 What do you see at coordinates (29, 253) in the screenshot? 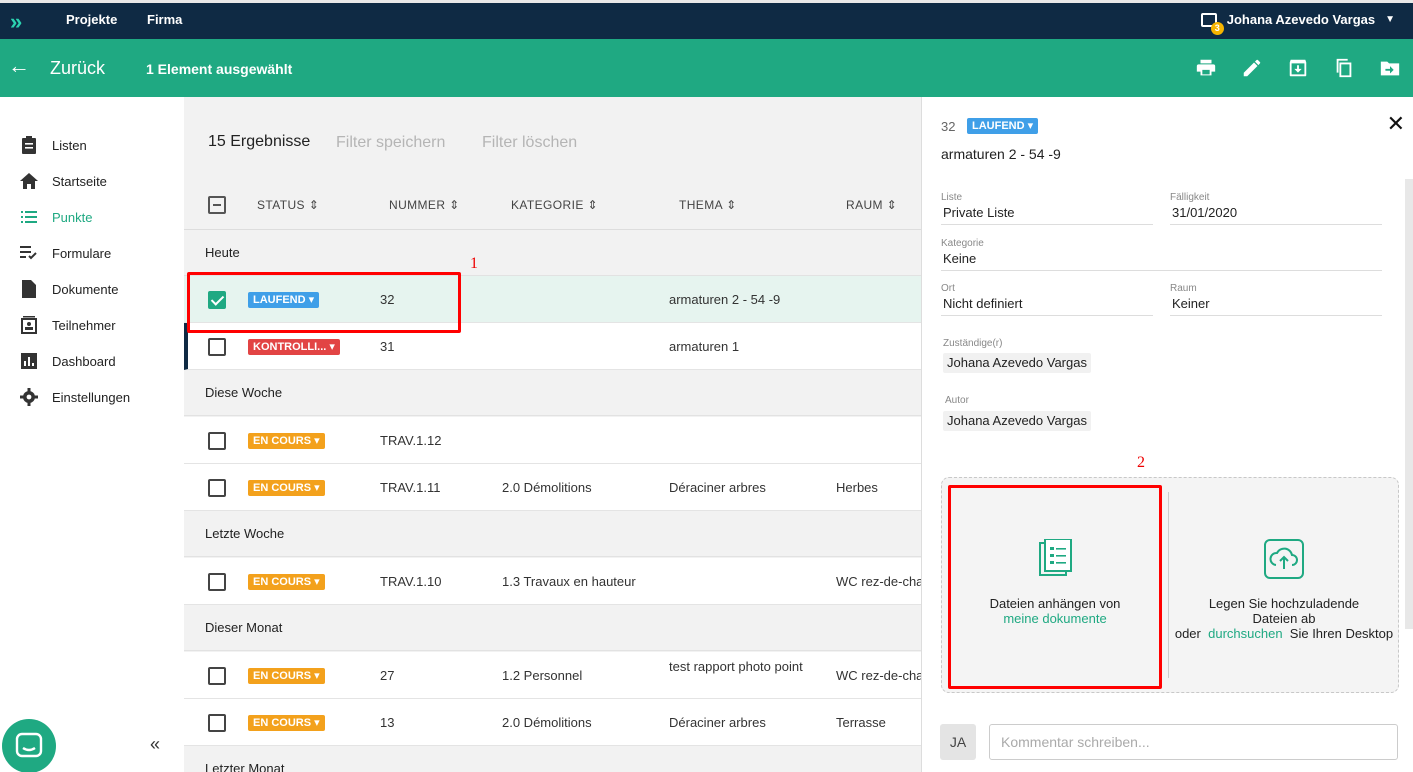
I see `checklist-icon` at bounding box center [29, 253].